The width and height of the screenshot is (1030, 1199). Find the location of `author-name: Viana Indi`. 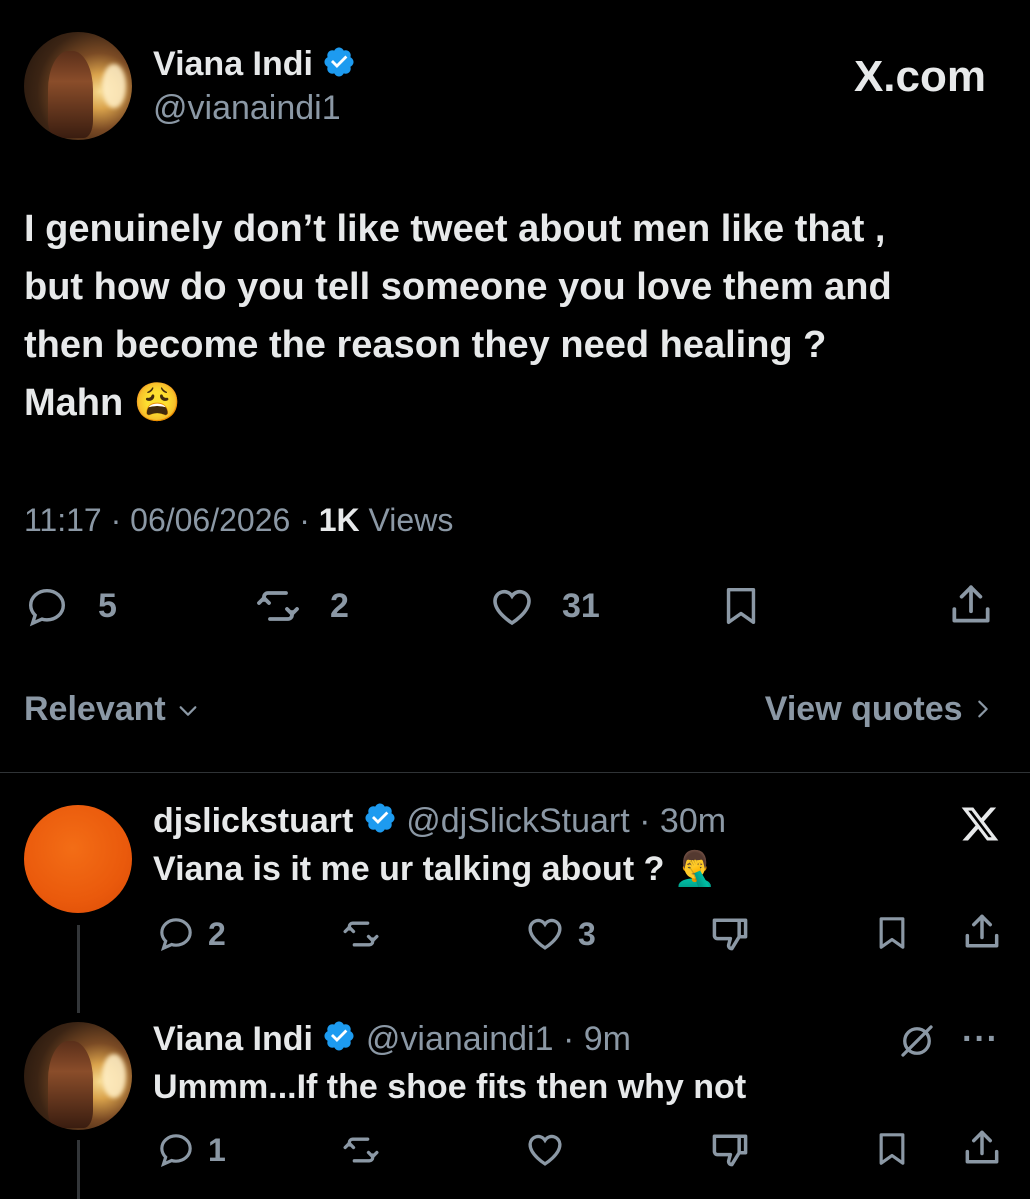

author-name: Viana Indi is located at coordinates (233, 64).